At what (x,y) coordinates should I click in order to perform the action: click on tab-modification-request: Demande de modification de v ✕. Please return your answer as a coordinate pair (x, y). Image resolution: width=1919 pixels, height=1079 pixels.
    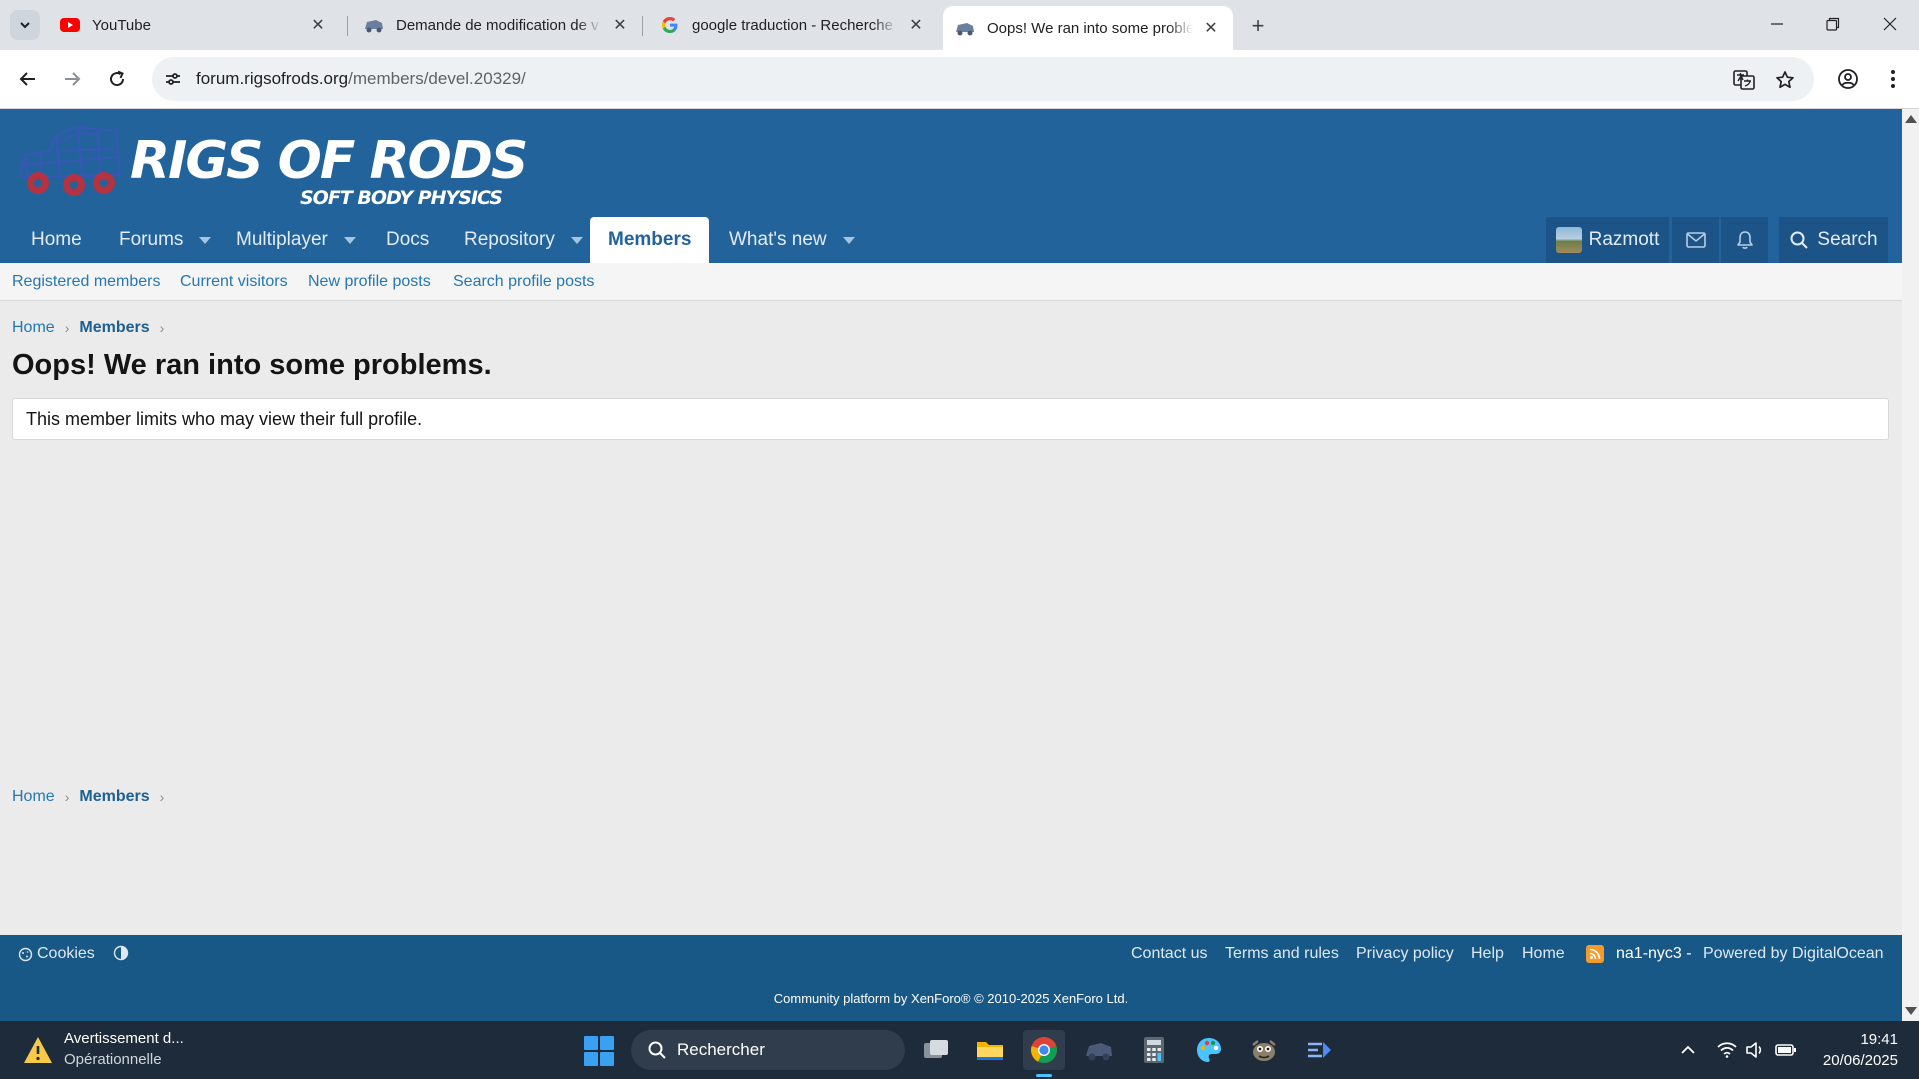
    Looking at the image, I should click on (497, 25).